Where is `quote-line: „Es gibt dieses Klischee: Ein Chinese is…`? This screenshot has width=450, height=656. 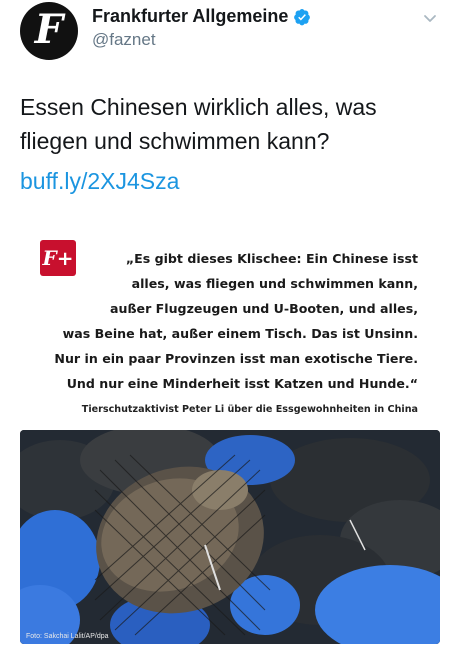
quote-line: „Es gibt dieses Klischee: Ein Chinese is… is located at coordinates (271, 258).